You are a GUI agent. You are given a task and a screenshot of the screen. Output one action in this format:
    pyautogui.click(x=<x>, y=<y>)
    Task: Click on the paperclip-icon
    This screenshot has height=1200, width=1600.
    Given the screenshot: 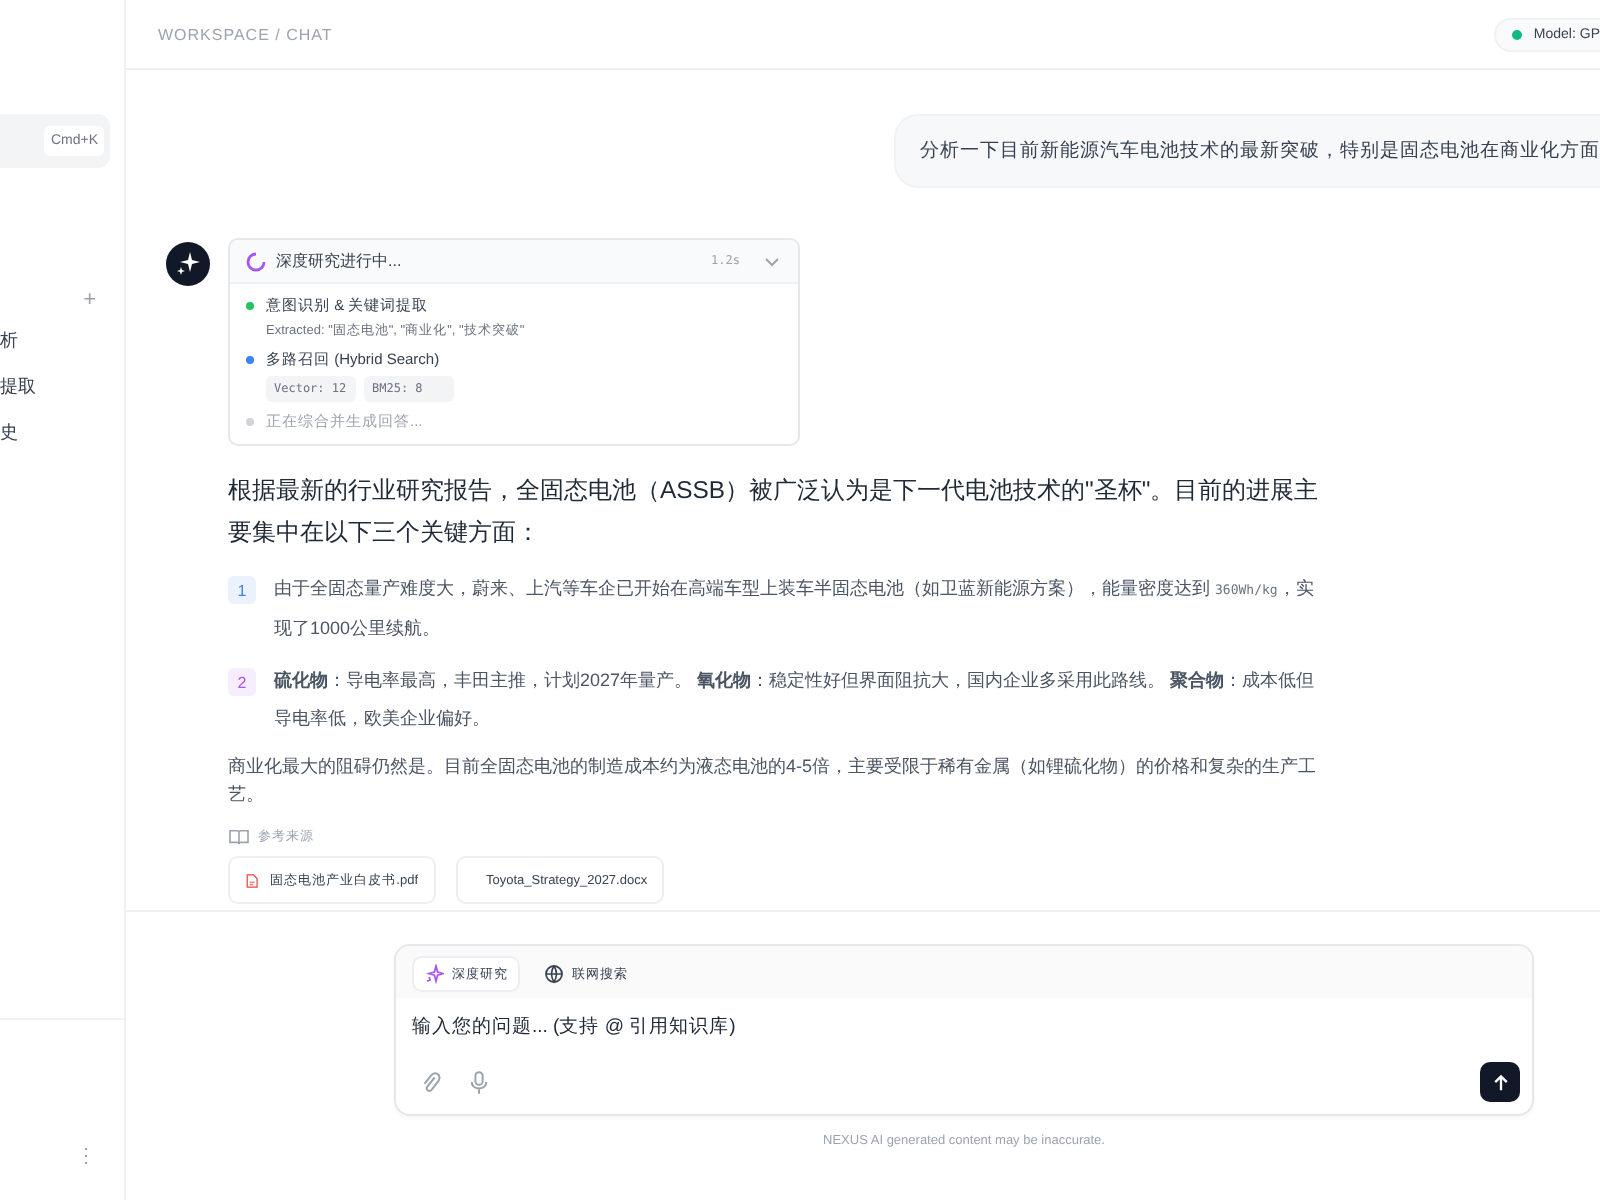 What is the action you would take?
    pyautogui.click(x=431, y=1082)
    